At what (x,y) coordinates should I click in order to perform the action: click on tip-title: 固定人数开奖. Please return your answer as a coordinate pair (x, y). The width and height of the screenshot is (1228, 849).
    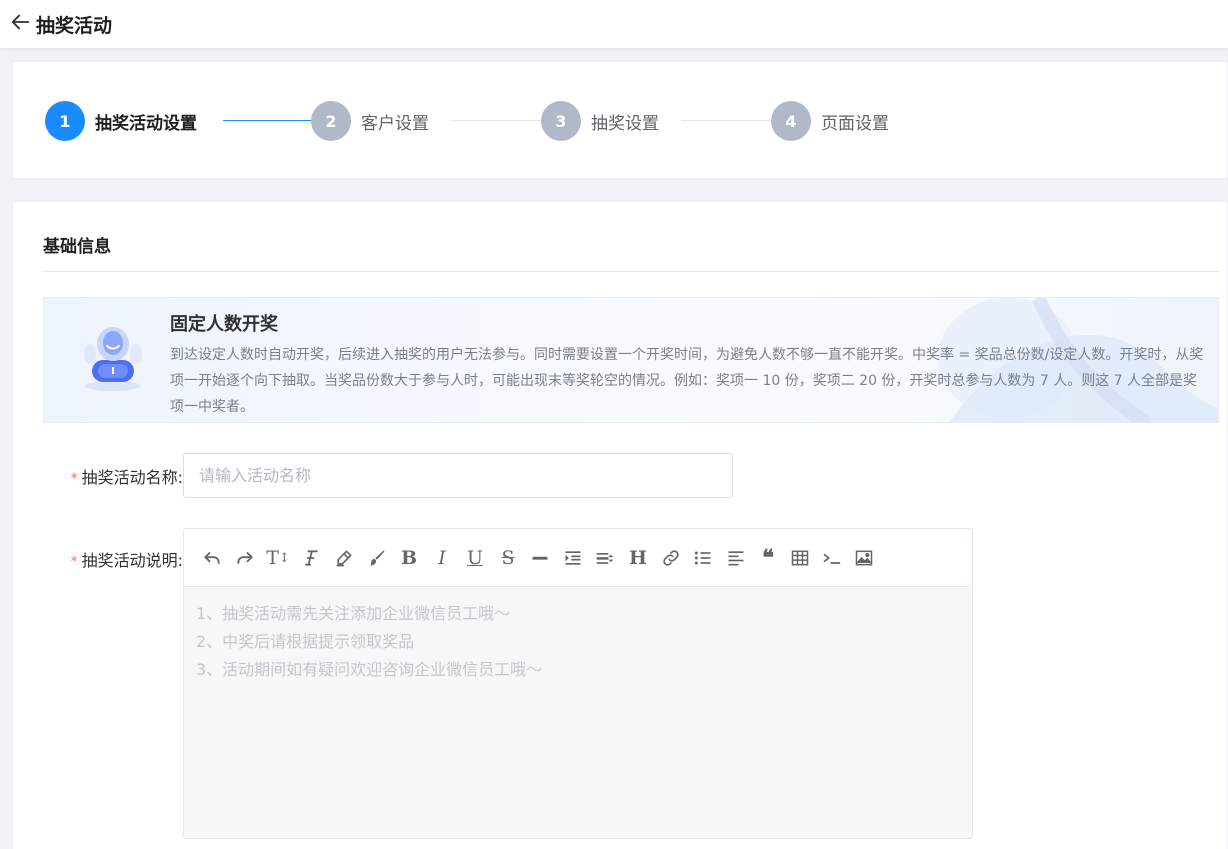
    Looking at the image, I should click on (224, 324).